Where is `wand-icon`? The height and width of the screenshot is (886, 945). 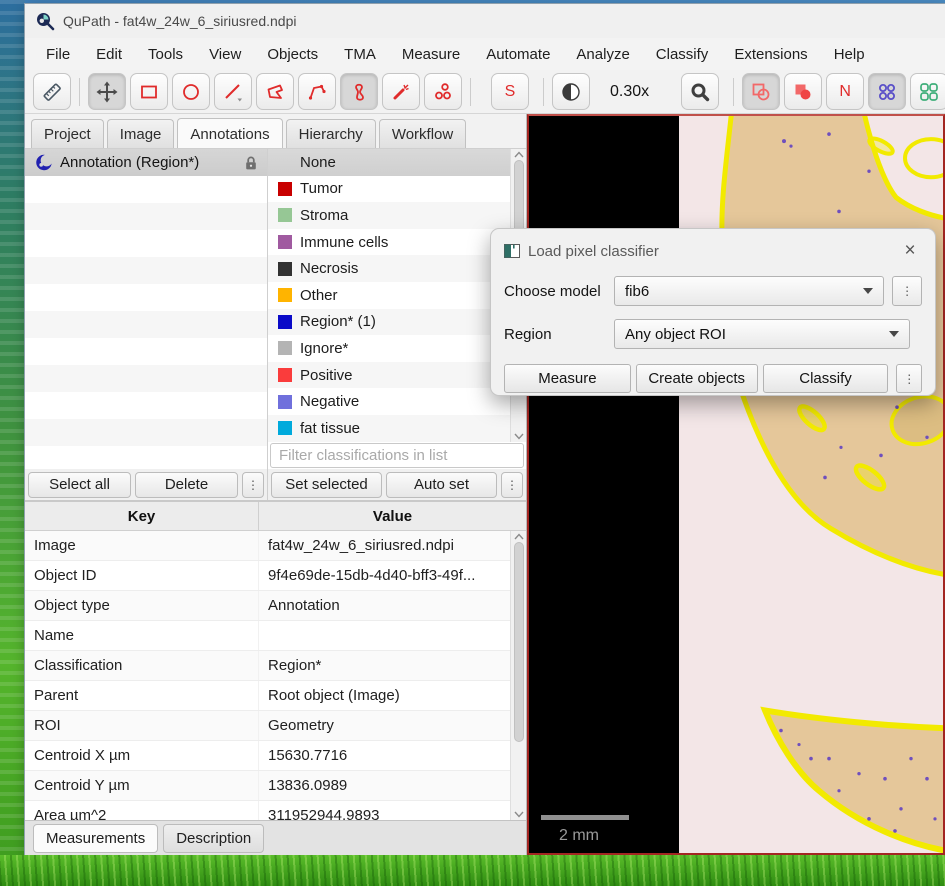 wand-icon is located at coordinates (401, 91).